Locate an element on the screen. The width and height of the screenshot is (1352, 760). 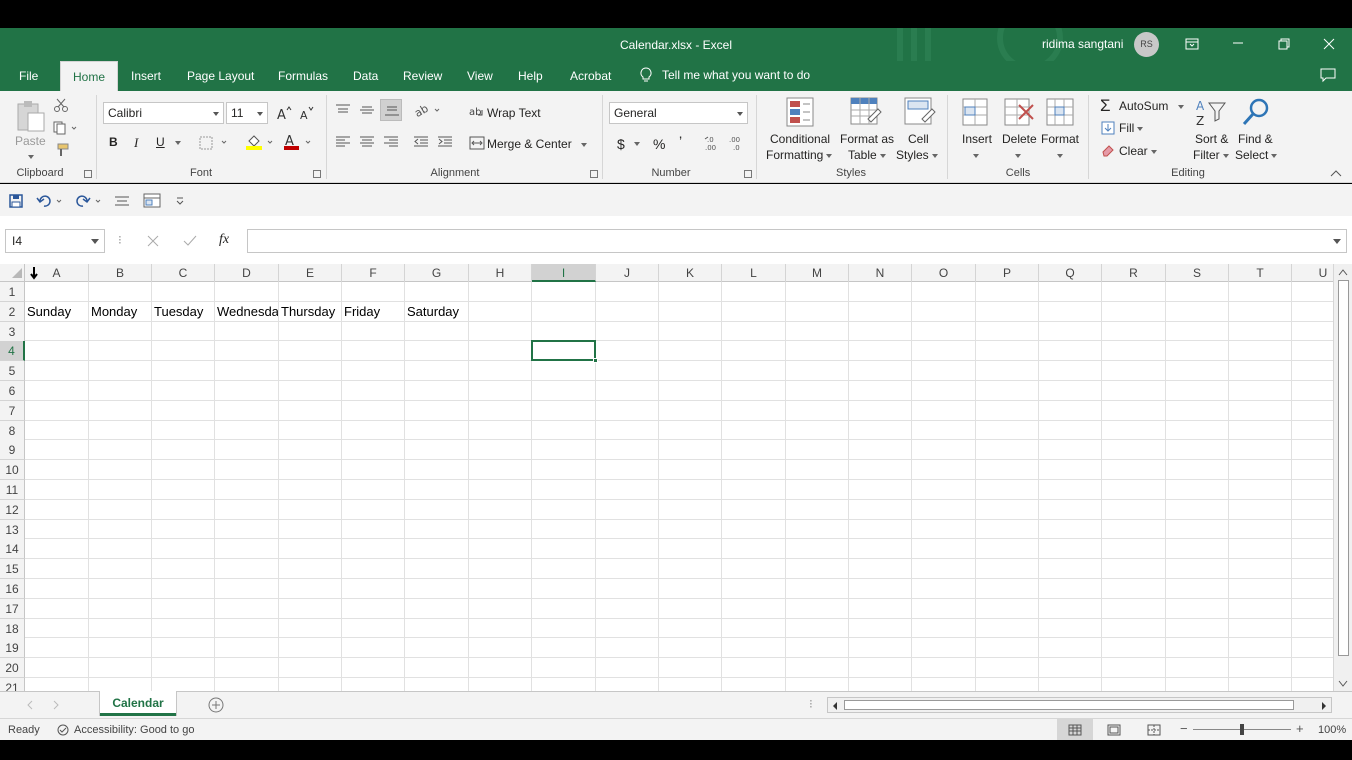
row-header-3: 3 is located at coordinates (12, 331).